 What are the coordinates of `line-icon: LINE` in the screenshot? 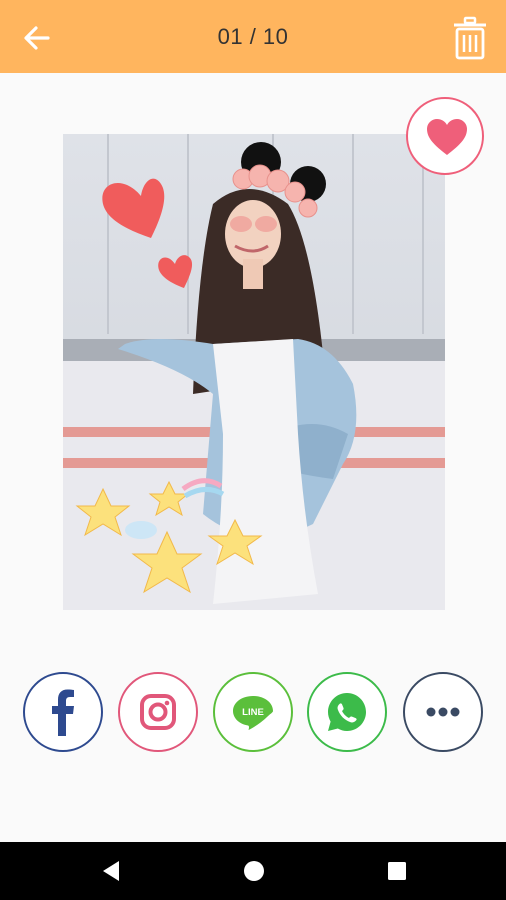 It's located at (253, 713).